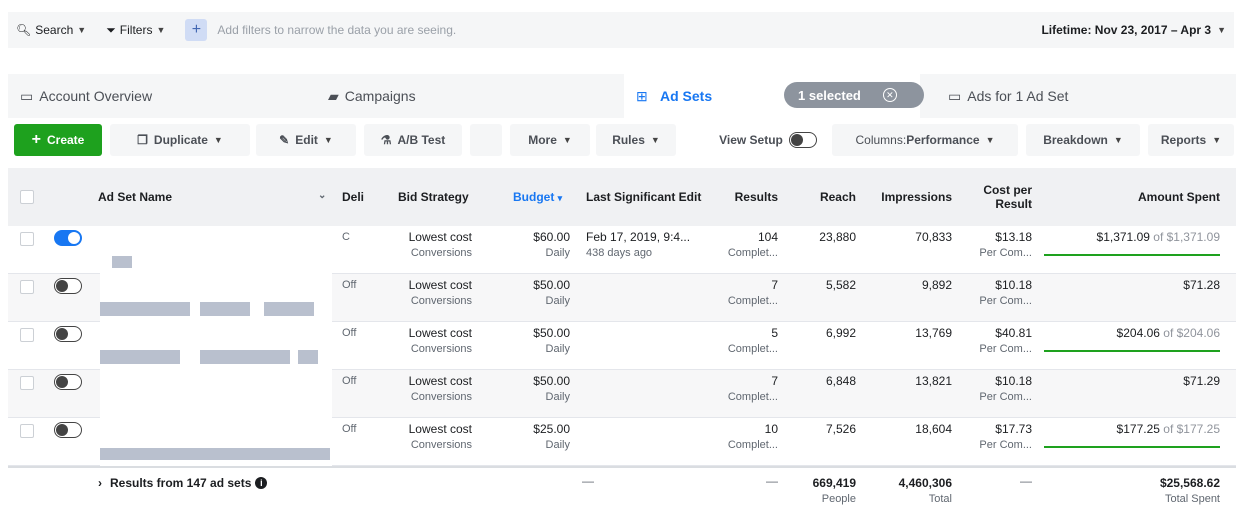 The width and height of the screenshot is (1236, 520). Describe the element at coordinates (822, 197) in the screenshot. I see `header-reach: Reach` at that location.